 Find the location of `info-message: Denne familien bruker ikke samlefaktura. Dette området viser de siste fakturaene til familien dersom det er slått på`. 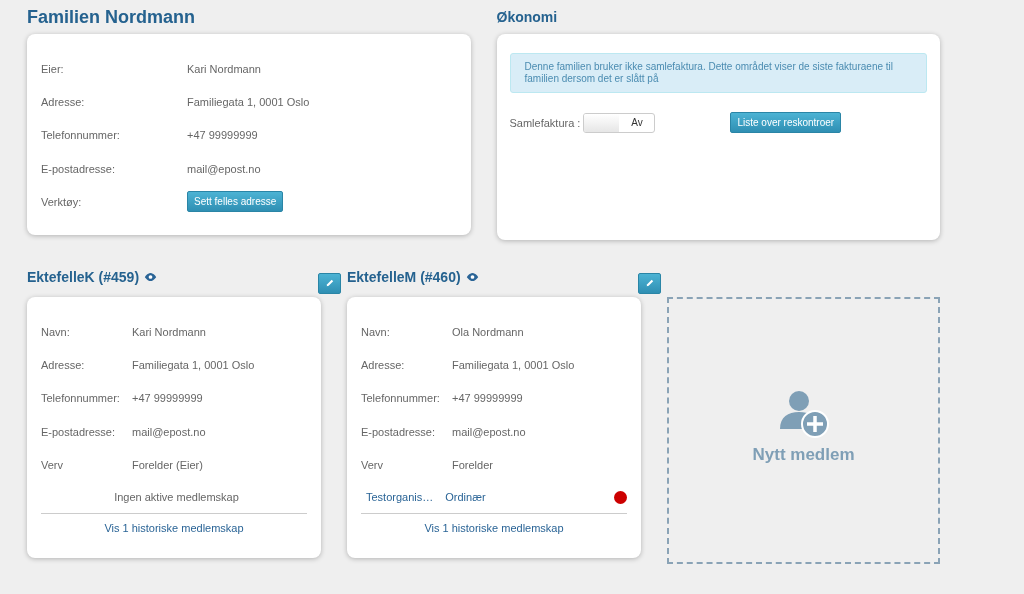

info-message: Denne familien bruker ikke samlefaktura. Dette området viser de siste fakturaene til familien dersom det er slått på is located at coordinates (718, 73).